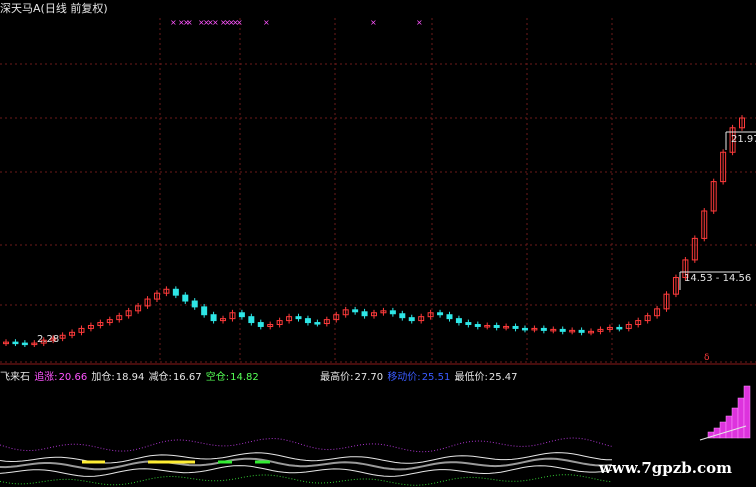 Image resolution: width=756 pixels, height=487 pixels. I want to click on indicator-field-label: 加仓:, so click(103, 377).